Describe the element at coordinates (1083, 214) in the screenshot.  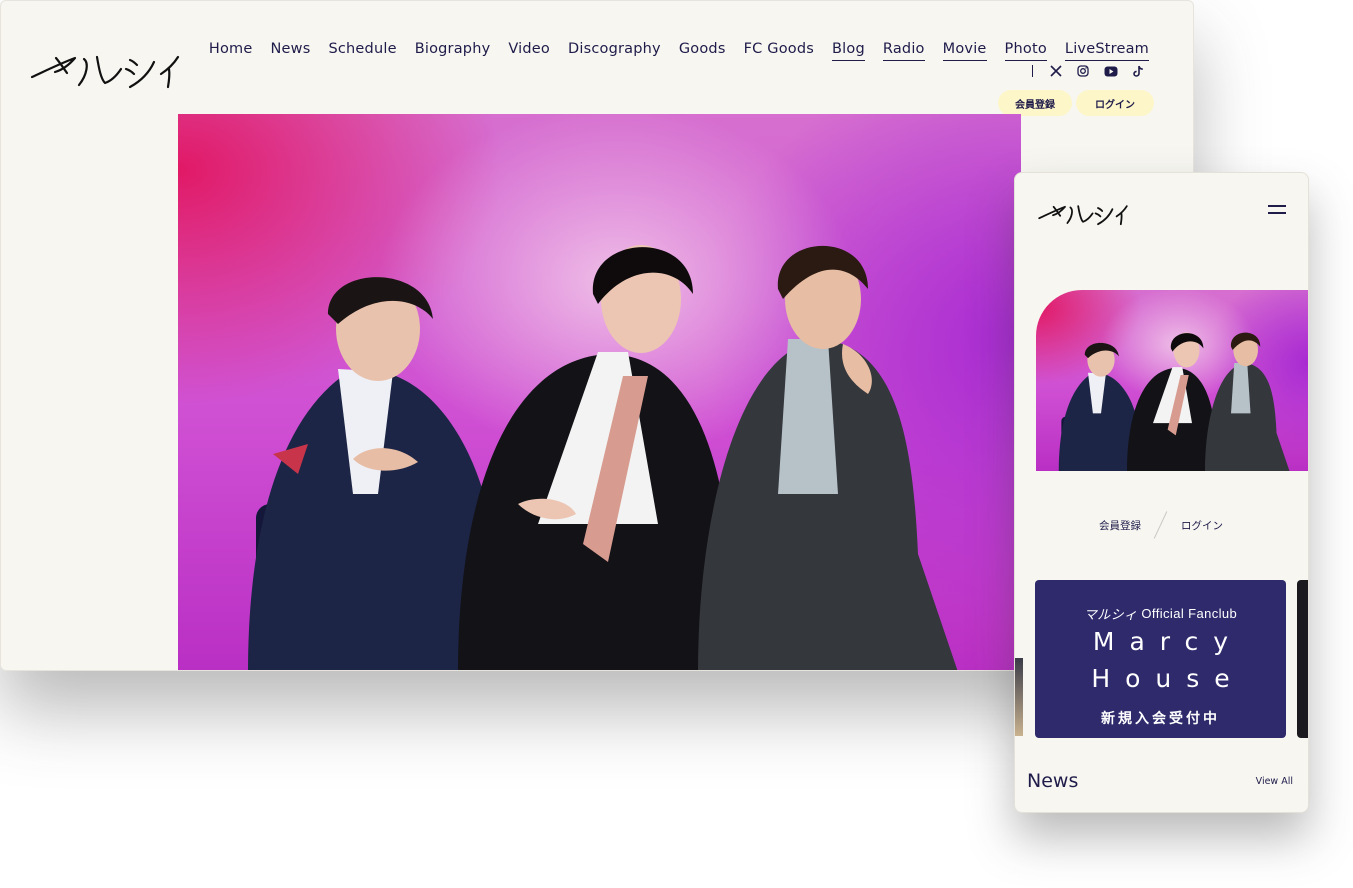
I see `mobile-site-logo` at that location.